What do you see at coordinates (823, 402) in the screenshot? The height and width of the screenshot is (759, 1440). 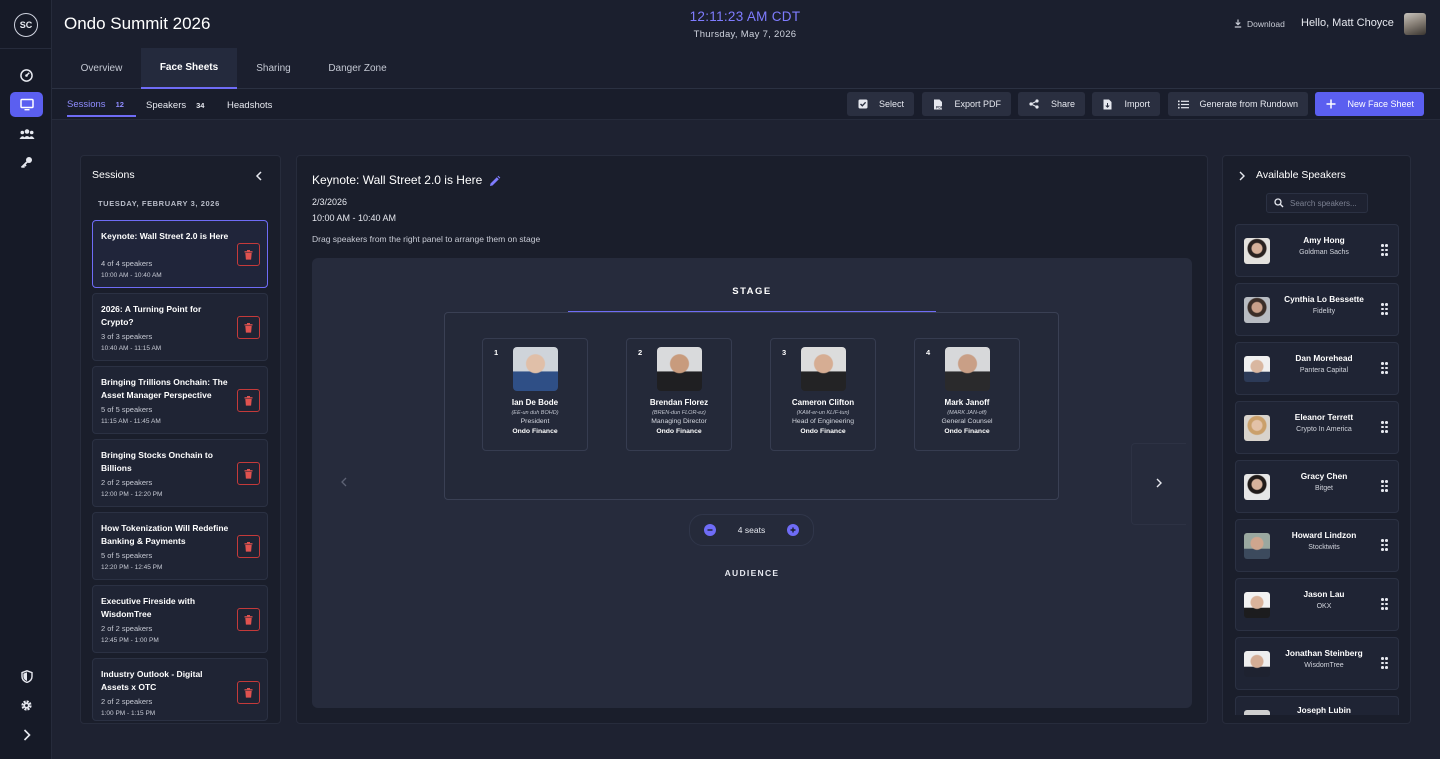 I see `seat-speaker-name: Cameron Clifton` at bounding box center [823, 402].